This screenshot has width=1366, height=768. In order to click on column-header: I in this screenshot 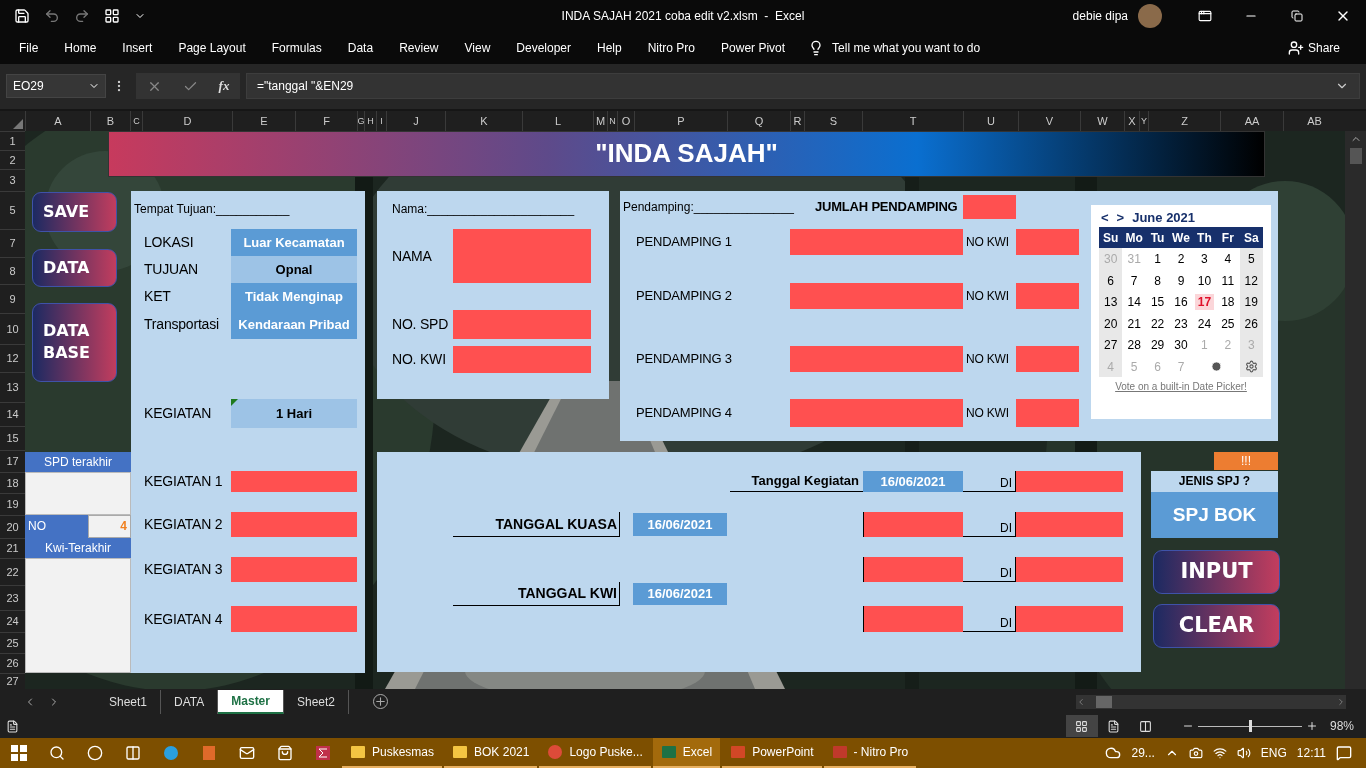, I will do `click(381, 120)`.